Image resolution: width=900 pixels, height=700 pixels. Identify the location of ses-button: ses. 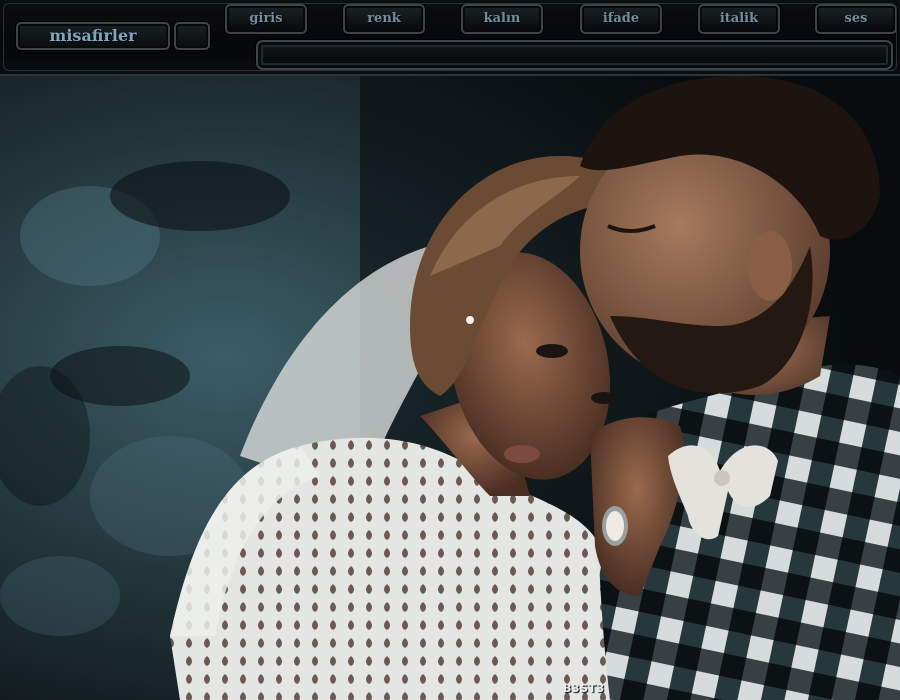
(856, 19).